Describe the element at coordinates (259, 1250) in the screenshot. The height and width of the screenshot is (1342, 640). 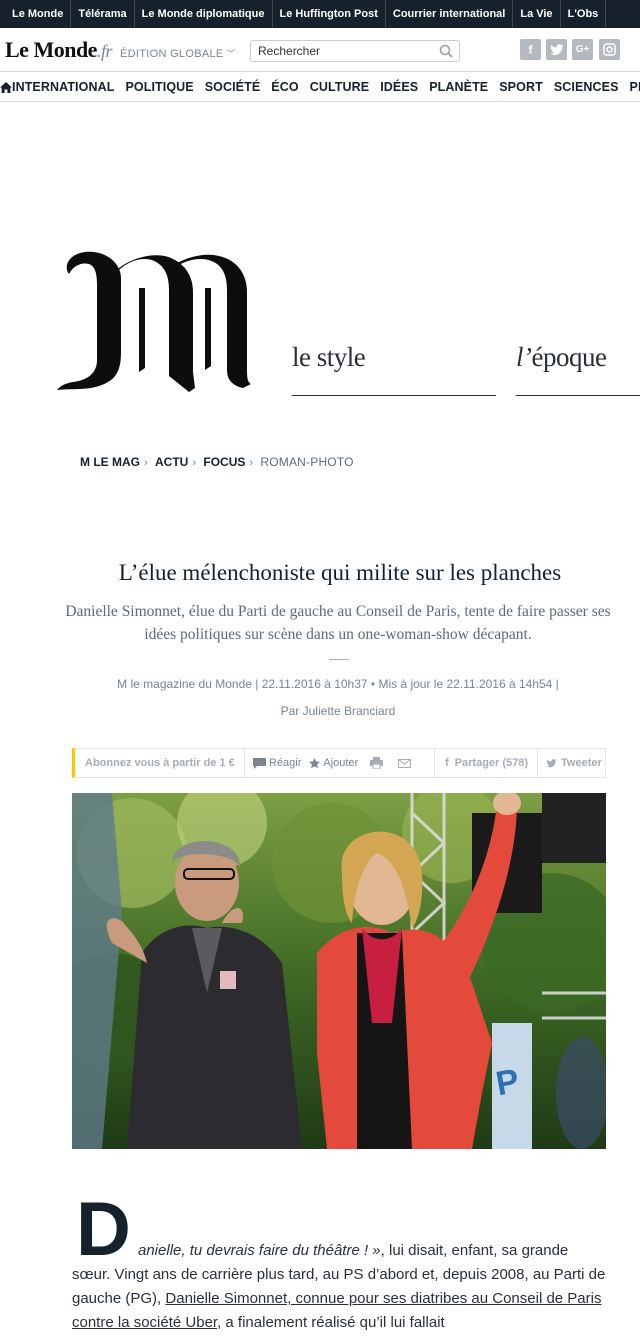
I see `article-quote: anielle, tu devrais faire du théâtre ! »` at that location.